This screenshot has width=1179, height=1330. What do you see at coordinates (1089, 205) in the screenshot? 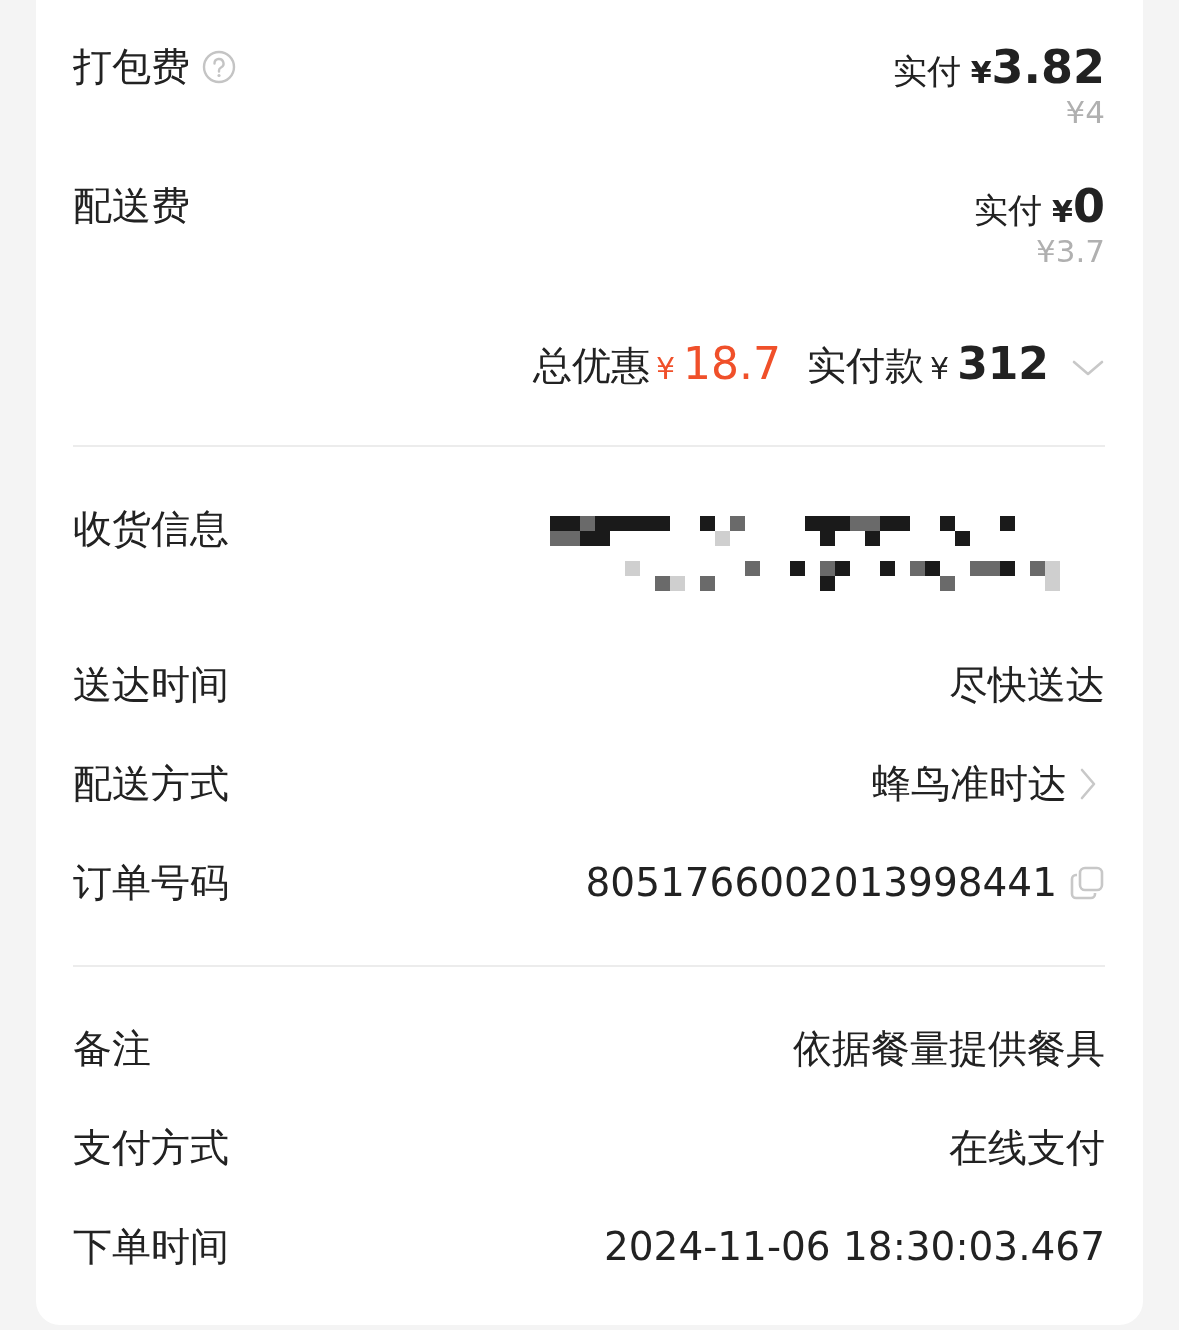
I see `paid-amount: 0` at bounding box center [1089, 205].